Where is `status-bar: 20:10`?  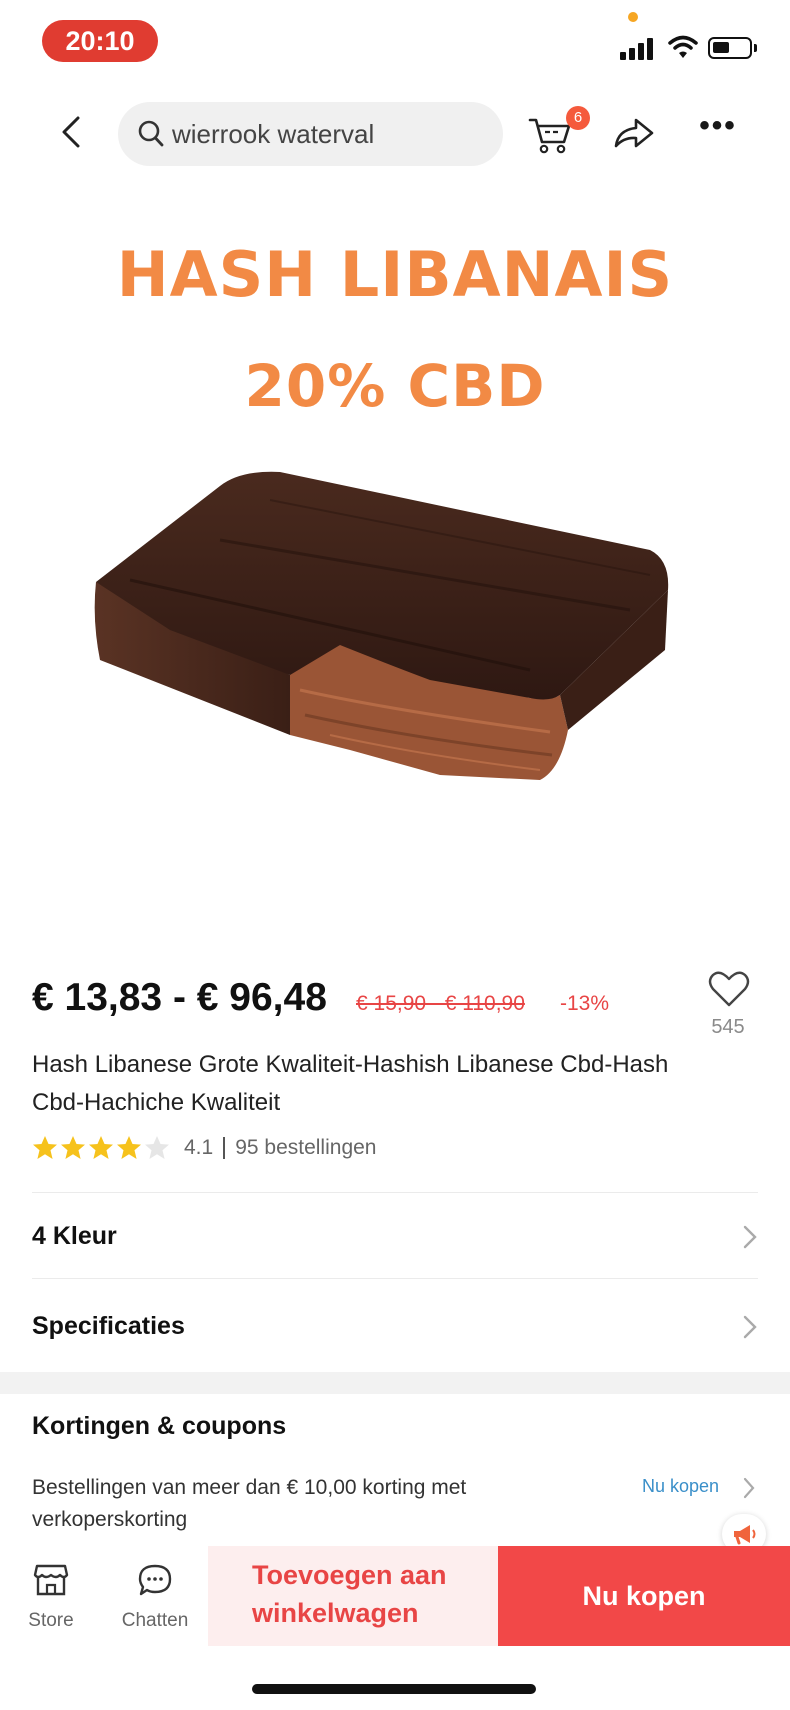
status-bar: 20:10 is located at coordinates (395, 45).